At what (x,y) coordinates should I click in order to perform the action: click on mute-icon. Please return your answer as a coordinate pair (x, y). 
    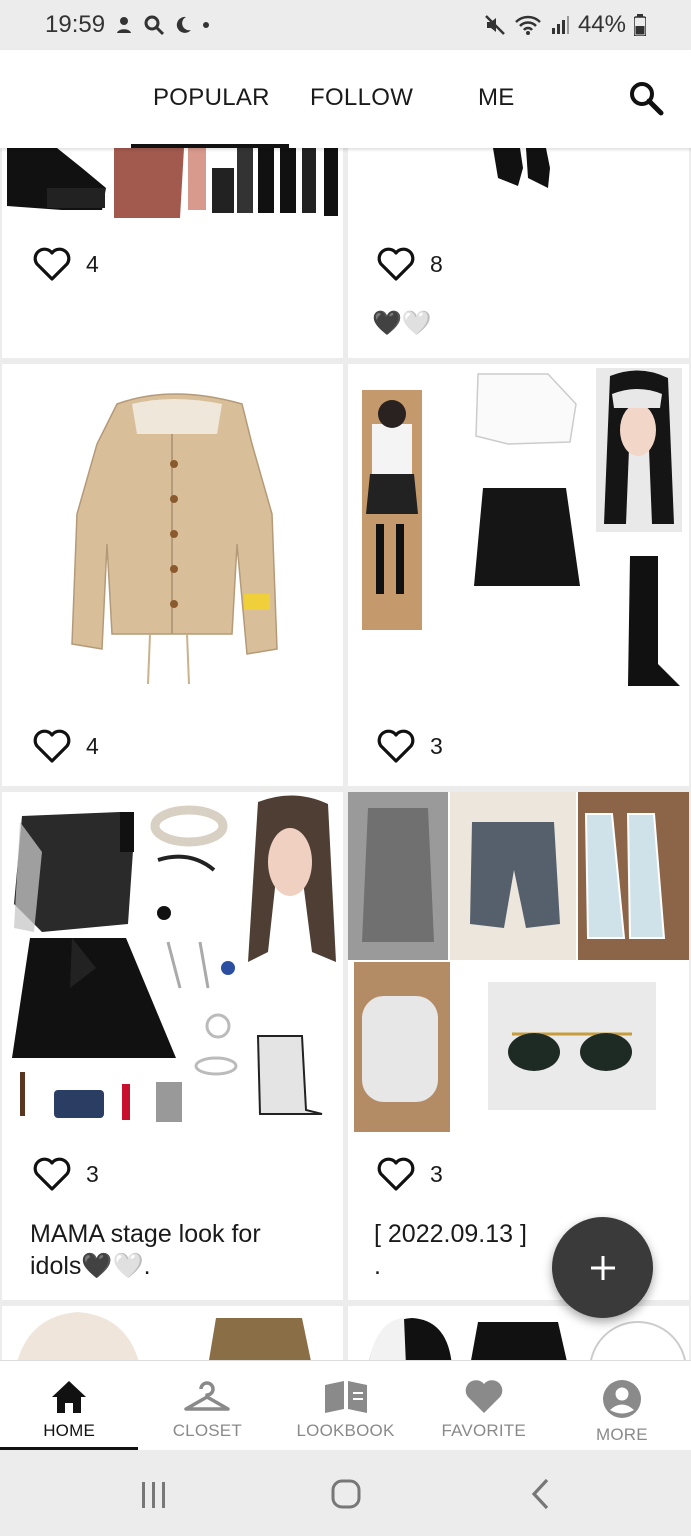
    Looking at the image, I should click on (495, 25).